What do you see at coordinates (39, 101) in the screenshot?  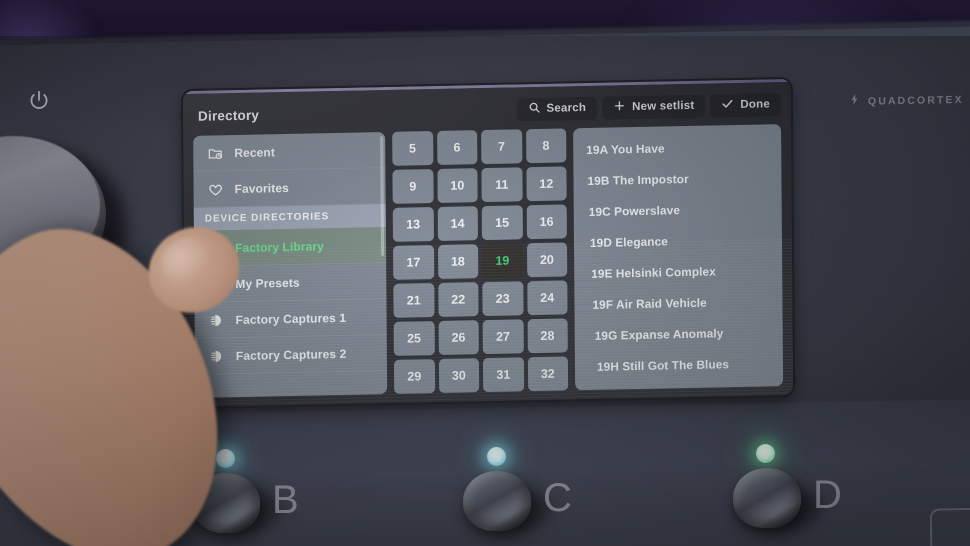 I see `power-icon` at bounding box center [39, 101].